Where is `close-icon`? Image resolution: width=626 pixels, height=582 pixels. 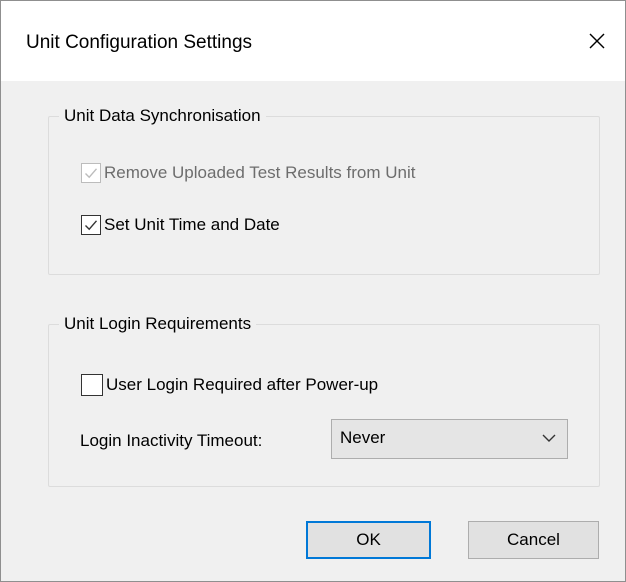
close-icon is located at coordinates (597, 41).